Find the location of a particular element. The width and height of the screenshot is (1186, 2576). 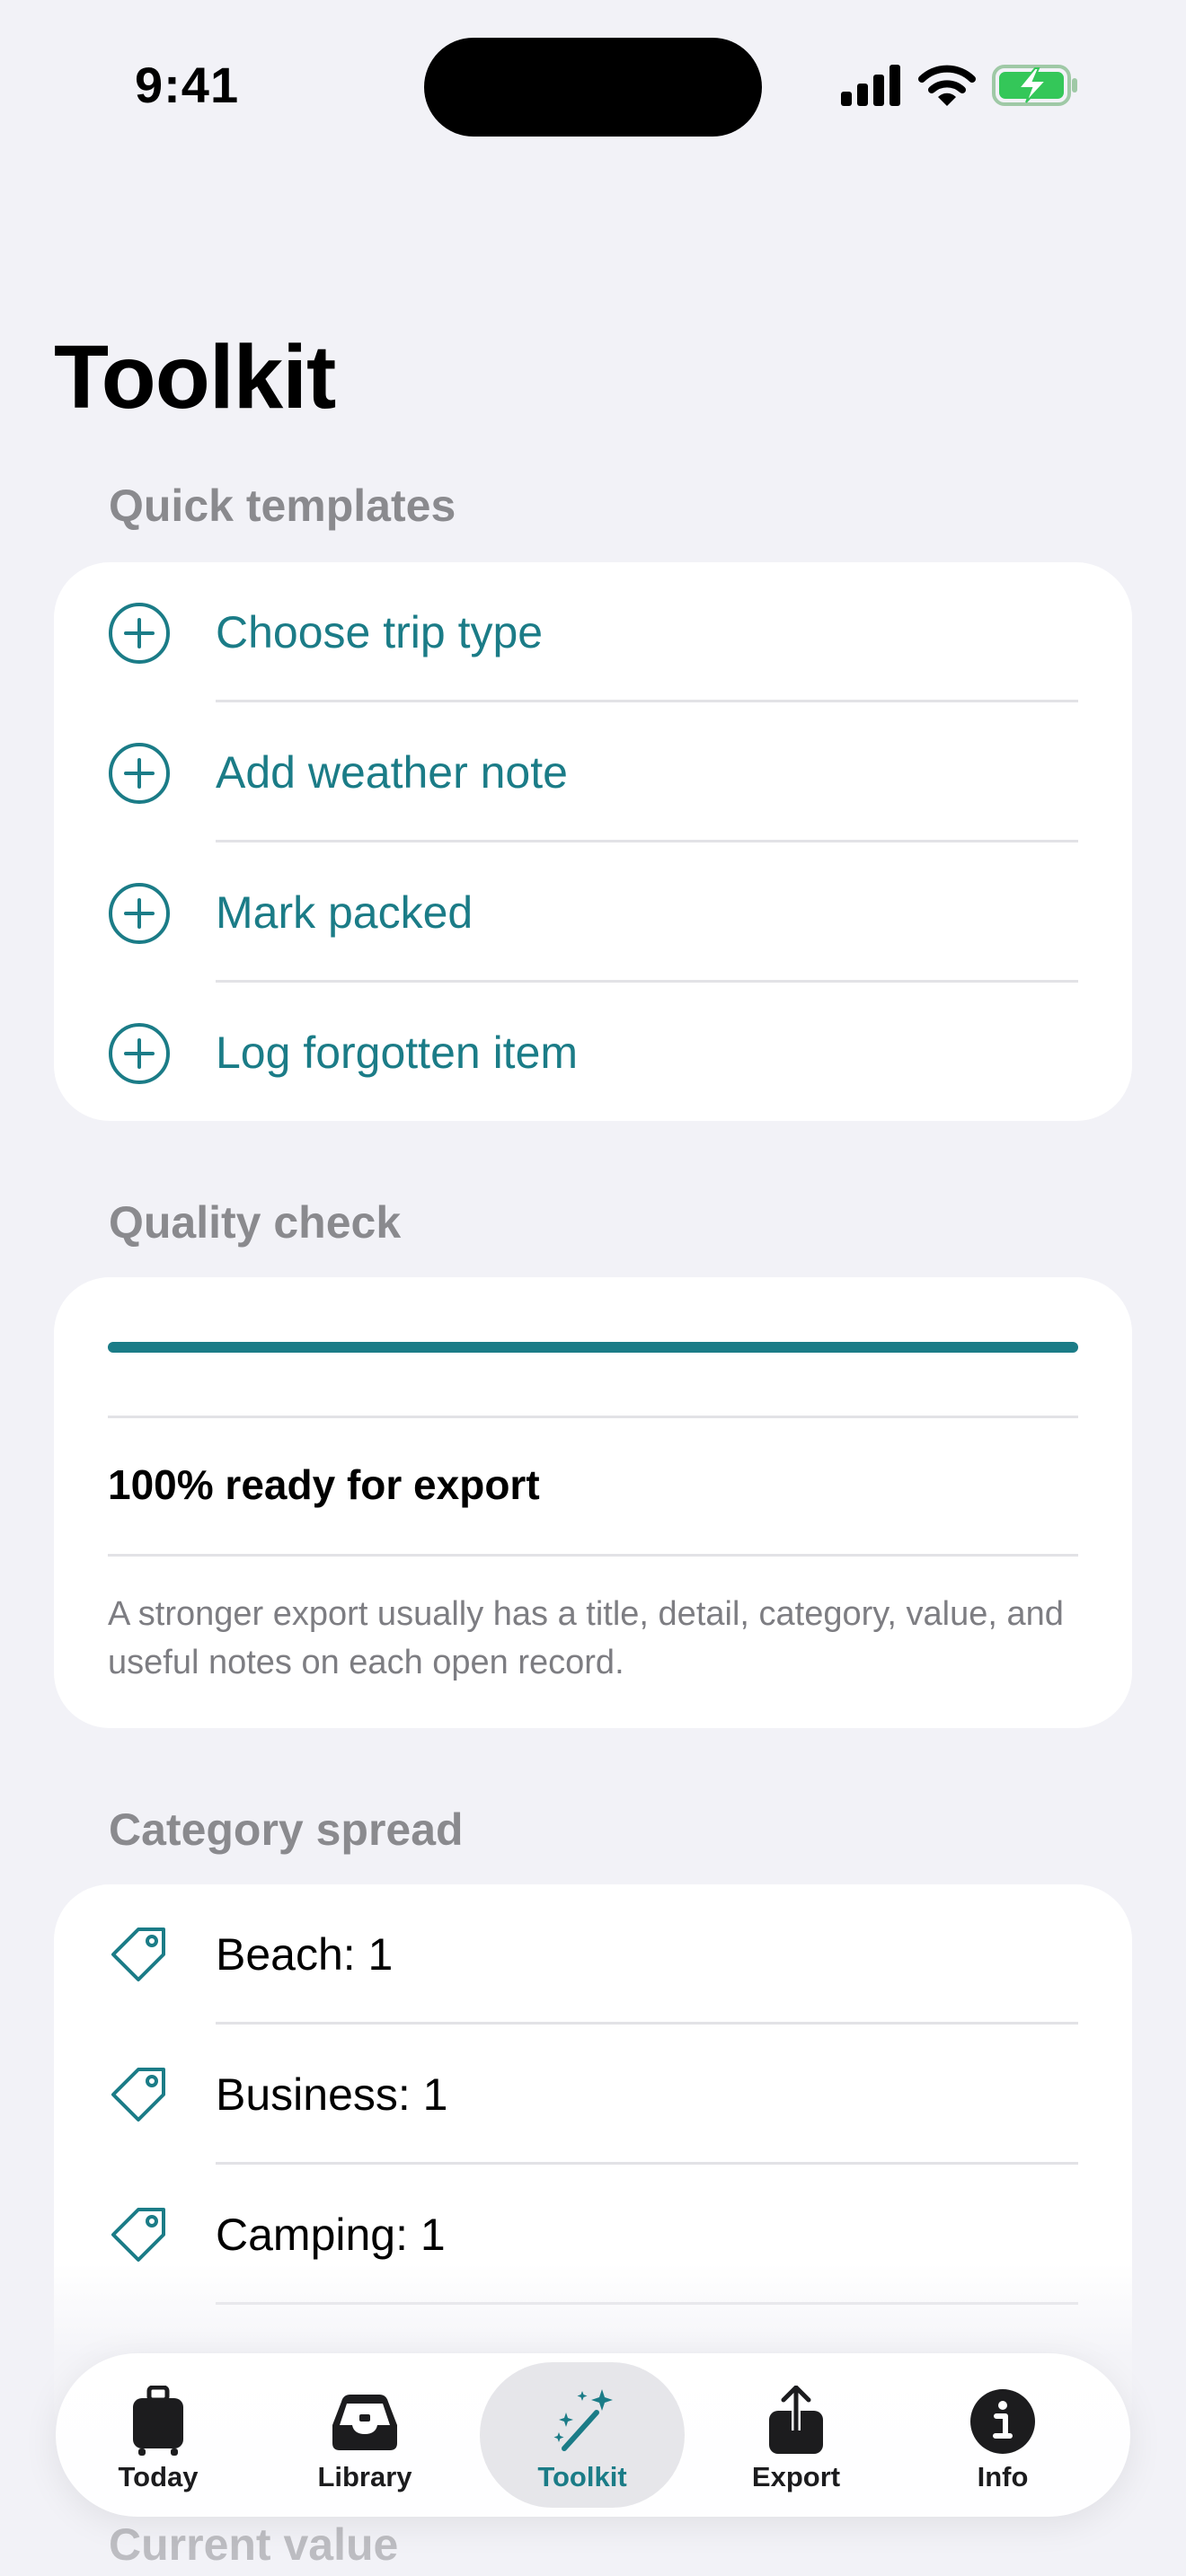

battery-charging-icon is located at coordinates (1034, 85).